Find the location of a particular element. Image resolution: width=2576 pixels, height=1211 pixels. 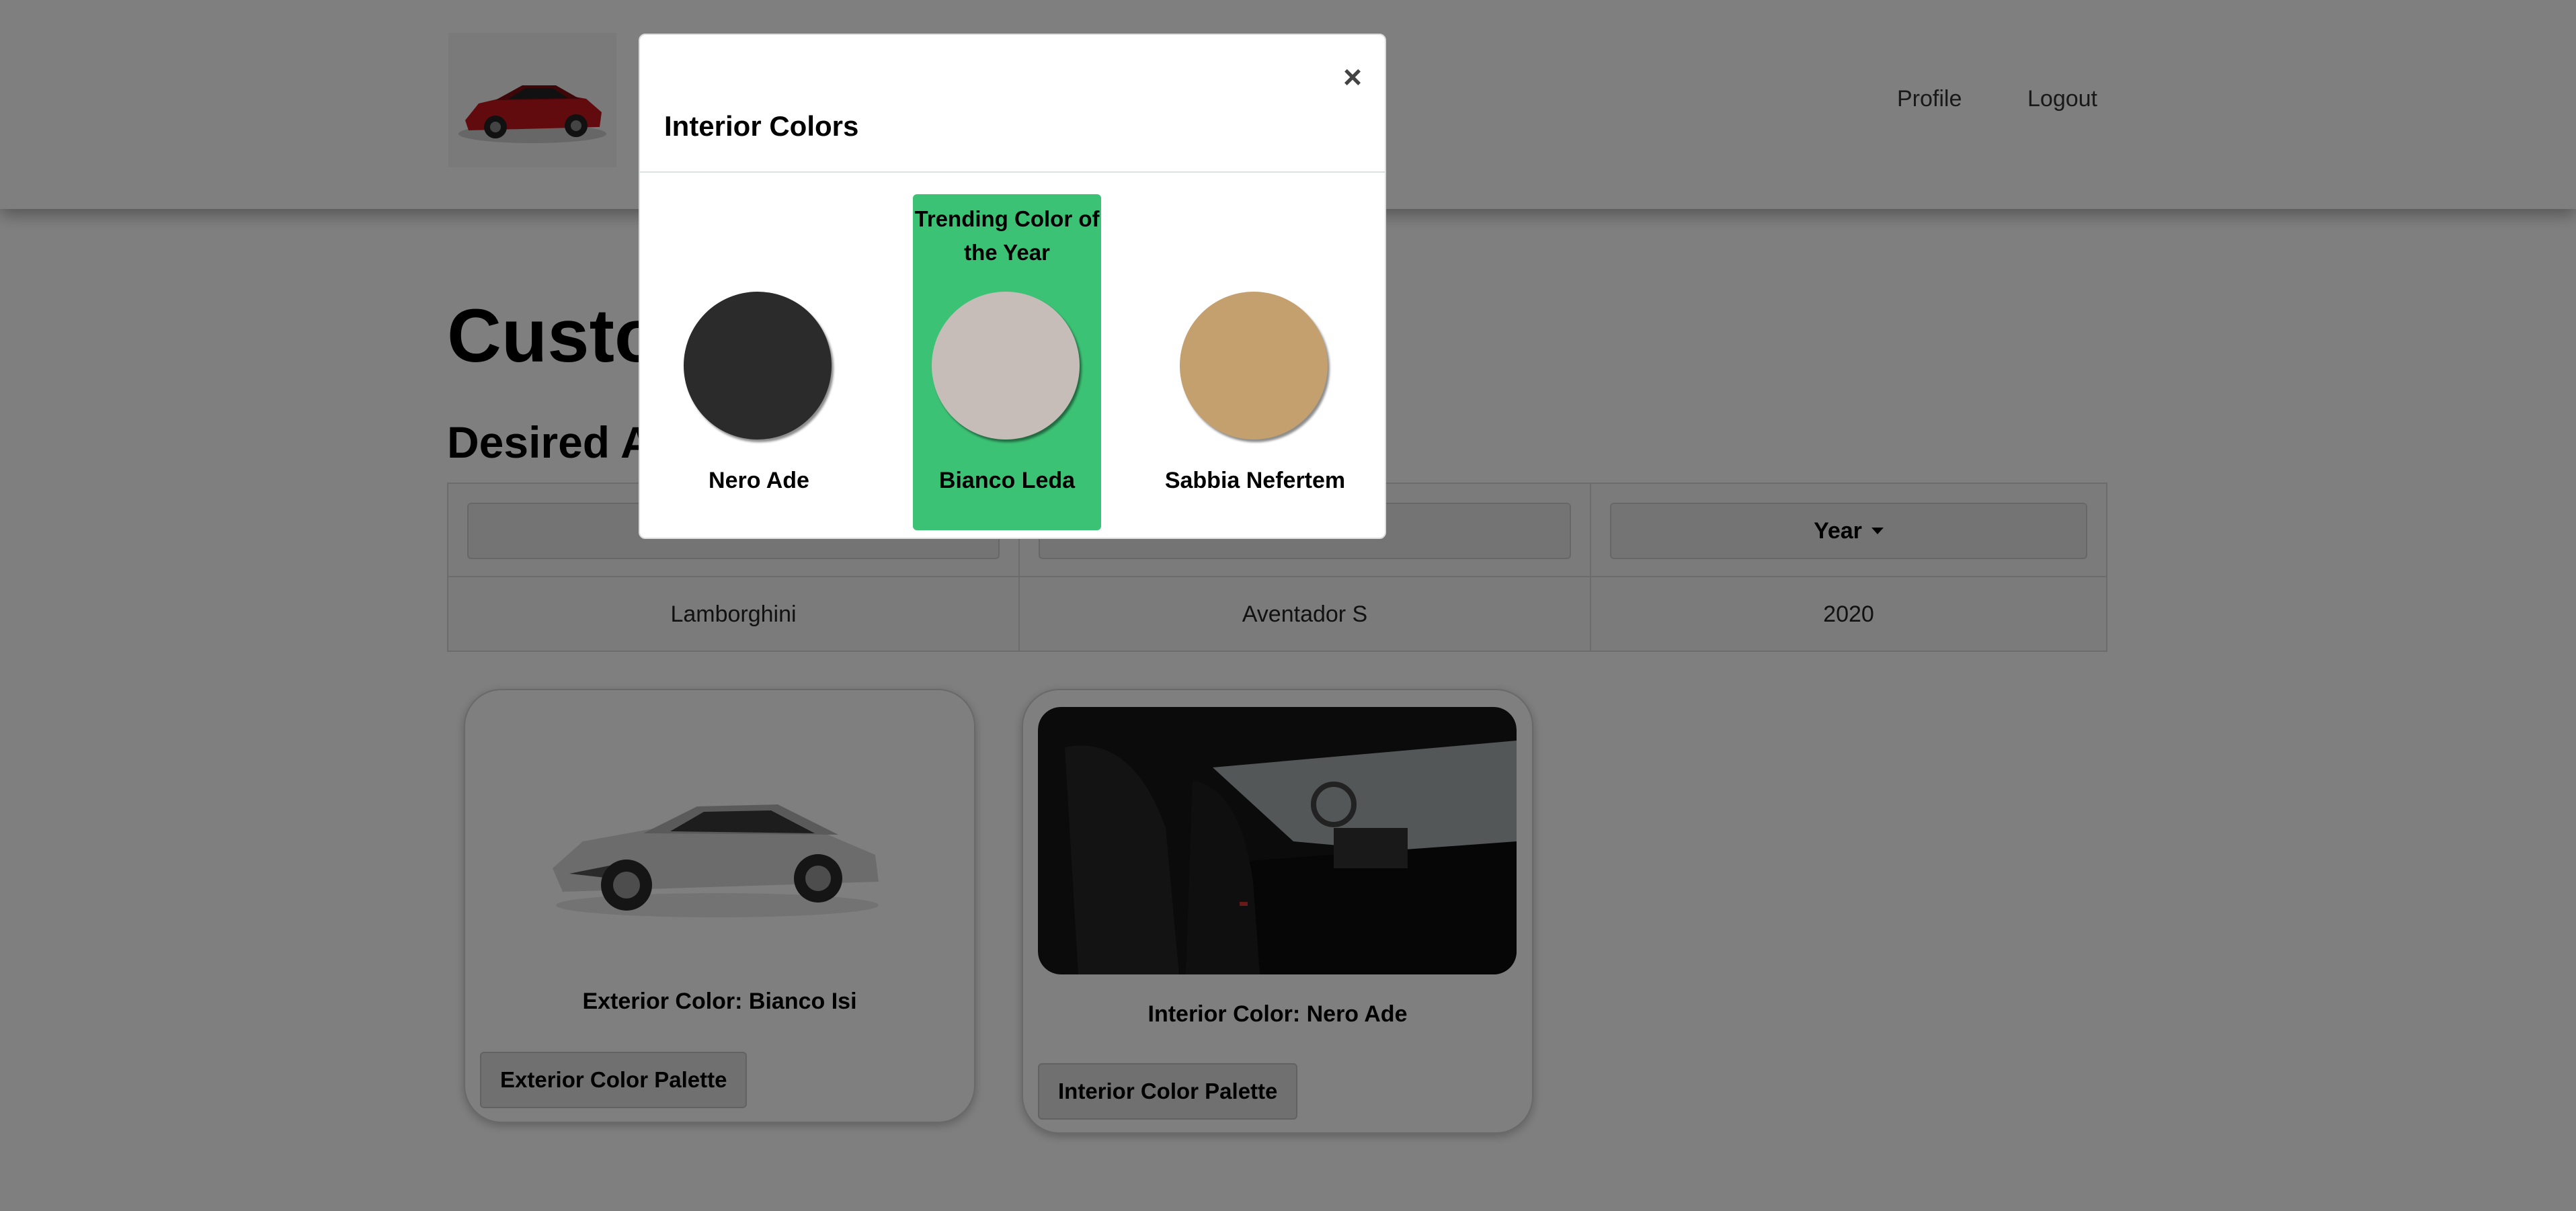

modal-header: Interior Colors × is located at coordinates (1012, 104).